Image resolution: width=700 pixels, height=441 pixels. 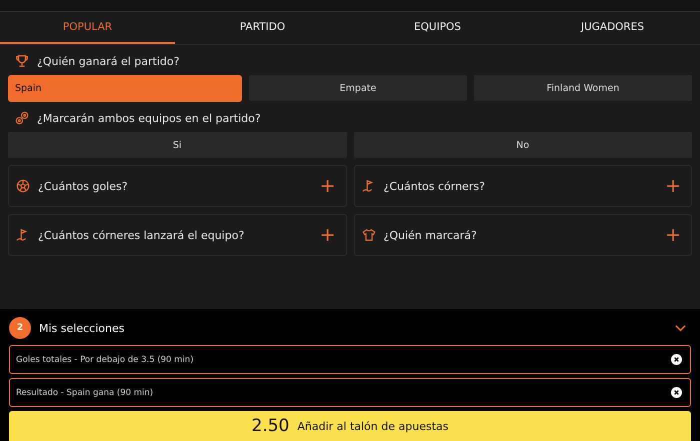 What do you see at coordinates (523, 235) in the screenshot?
I see `market-card: ¿Quién marcará? +` at bounding box center [523, 235].